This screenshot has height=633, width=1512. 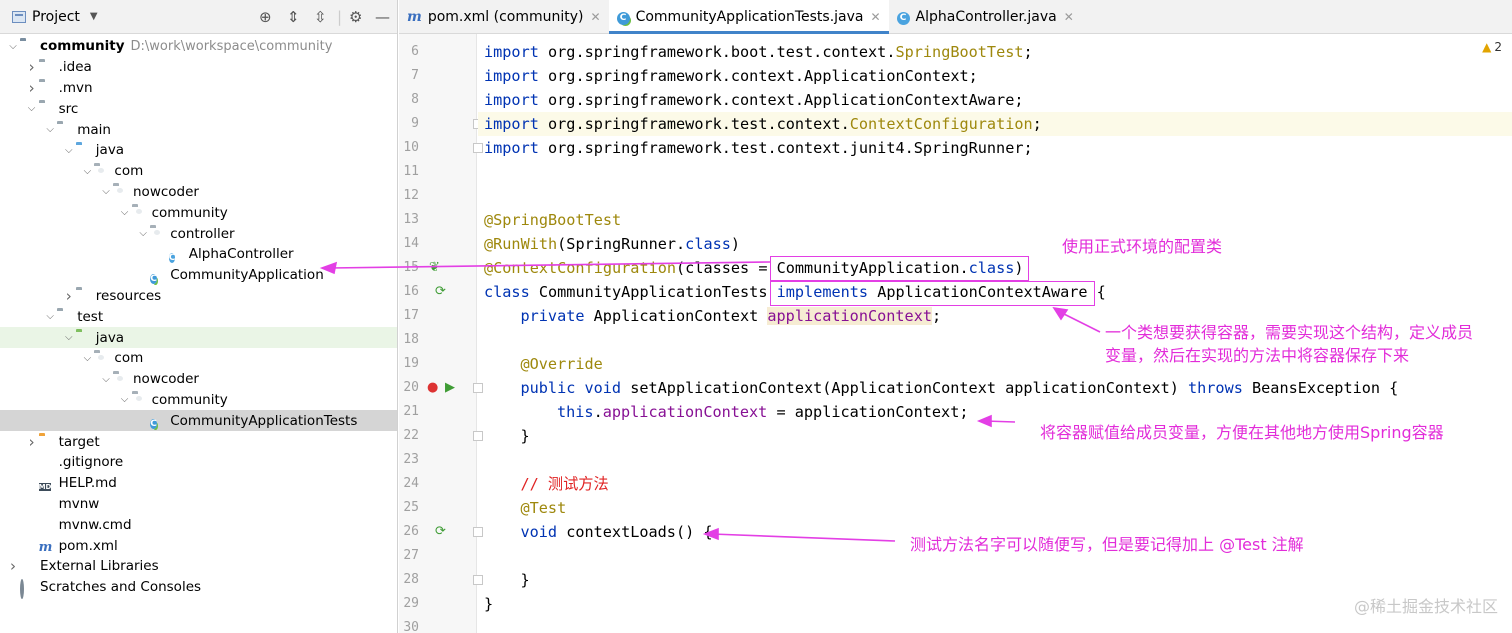 What do you see at coordinates (440, 532) in the screenshot?
I see `run-test-method-icon: ⟳` at bounding box center [440, 532].